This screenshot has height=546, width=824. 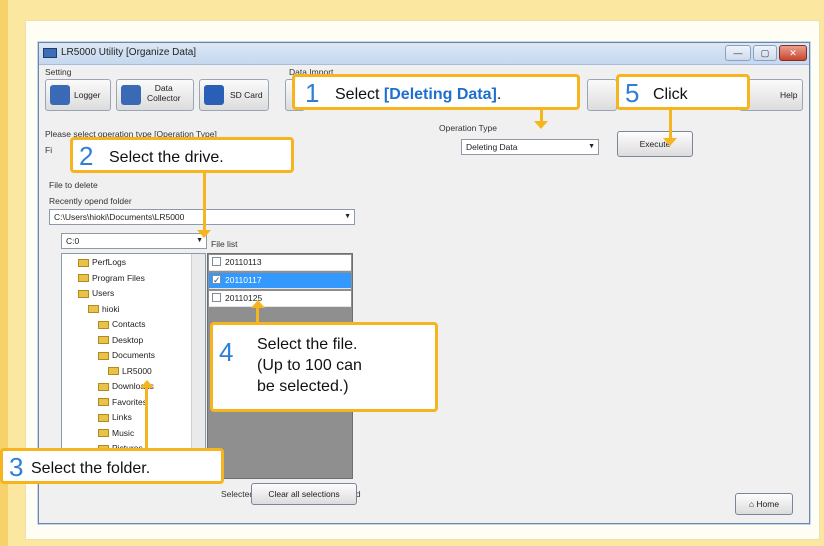 What do you see at coordinates (109, 262) in the screenshot?
I see `tree-item-label: PerfLogs` at bounding box center [109, 262].